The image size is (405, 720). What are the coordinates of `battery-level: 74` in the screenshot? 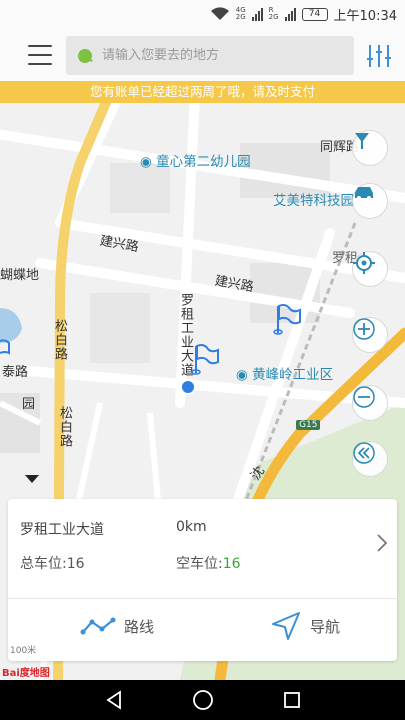 It's located at (314, 14).